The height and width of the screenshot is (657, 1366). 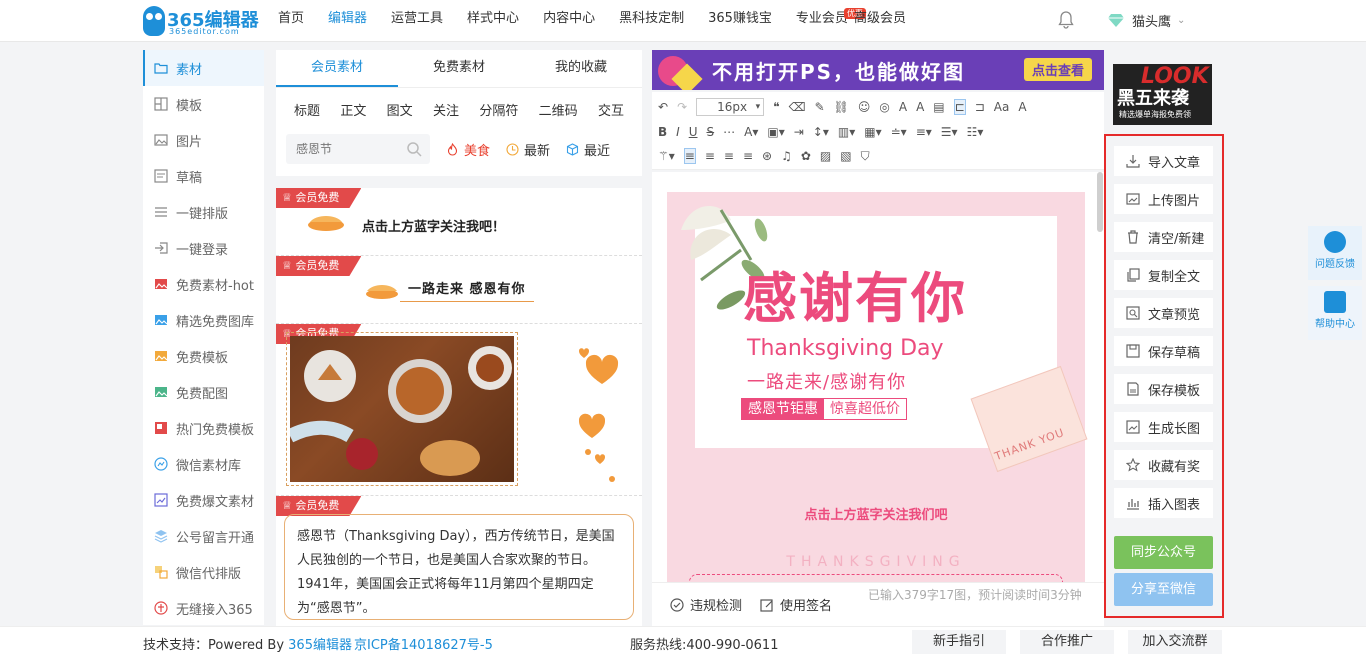 What do you see at coordinates (663, 107) in the screenshot?
I see `undo-icon: ↶` at bounding box center [663, 107].